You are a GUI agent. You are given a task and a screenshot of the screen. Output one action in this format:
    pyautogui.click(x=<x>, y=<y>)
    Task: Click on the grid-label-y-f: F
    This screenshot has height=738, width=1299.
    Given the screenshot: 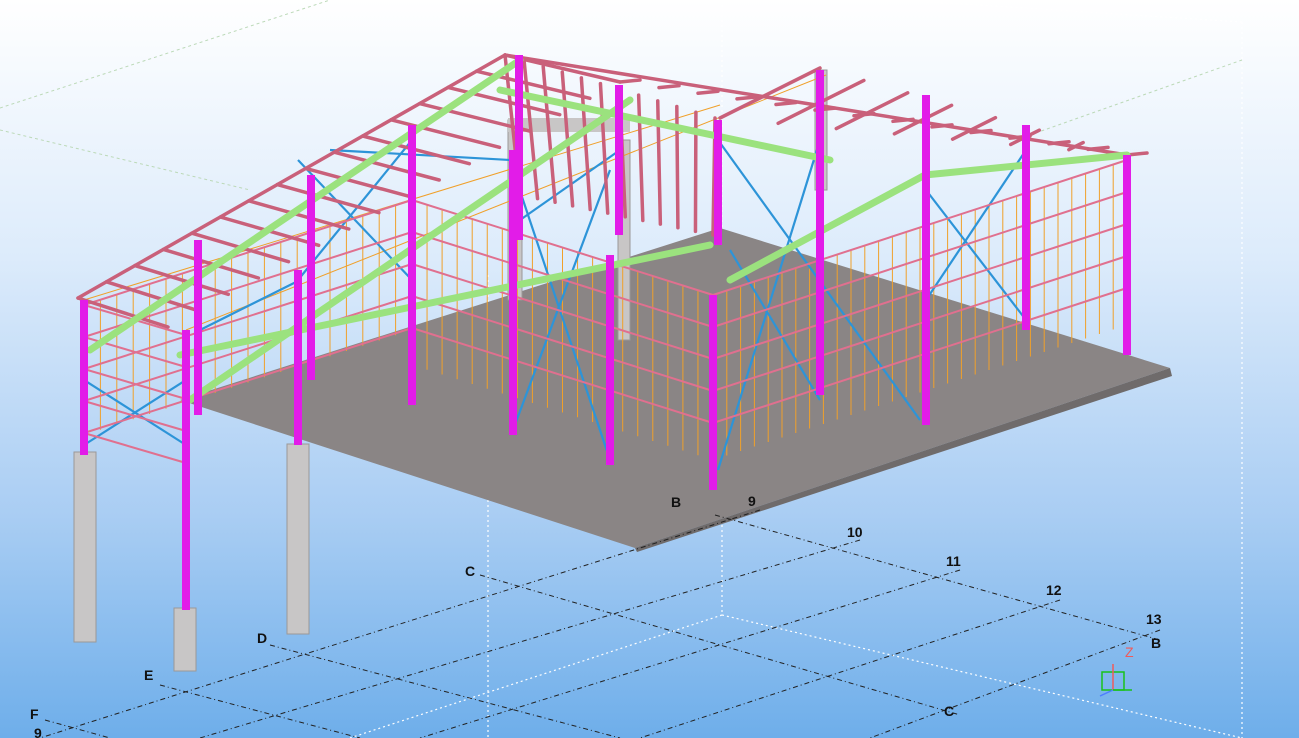 What is the action you would take?
    pyautogui.click(x=34, y=714)
    